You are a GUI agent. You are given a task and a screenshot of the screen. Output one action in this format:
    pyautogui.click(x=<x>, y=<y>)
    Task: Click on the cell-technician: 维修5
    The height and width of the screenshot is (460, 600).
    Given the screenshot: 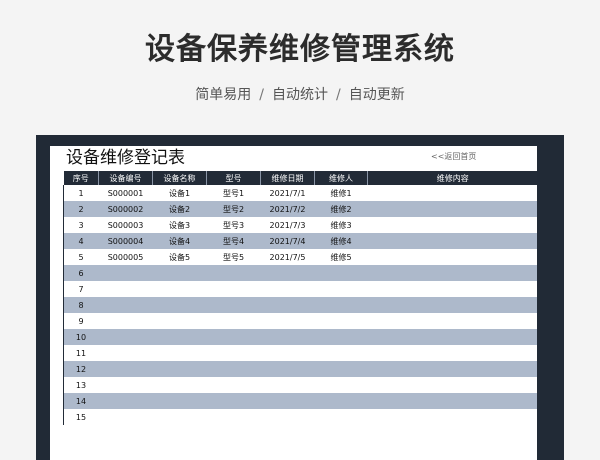 What is the action you would take?
    pyautogui.click(x=341, y=257)
    